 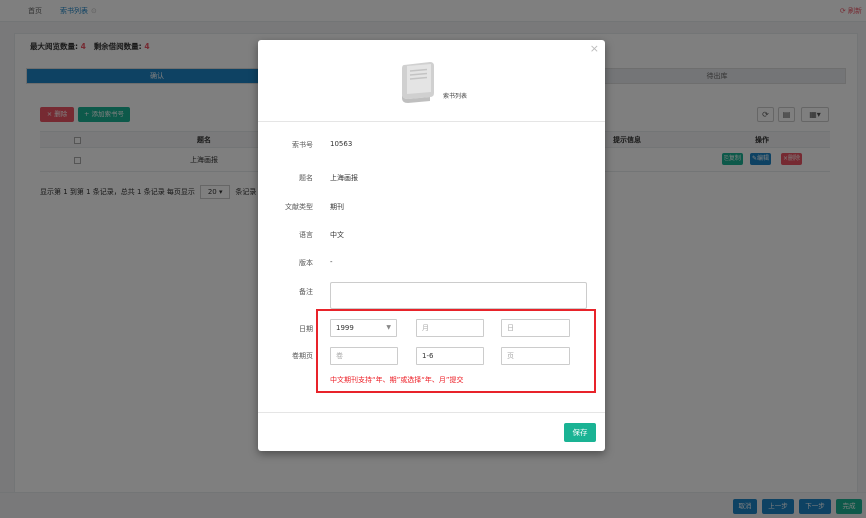 I want to click on book-icon, so click(x=418, y=82).